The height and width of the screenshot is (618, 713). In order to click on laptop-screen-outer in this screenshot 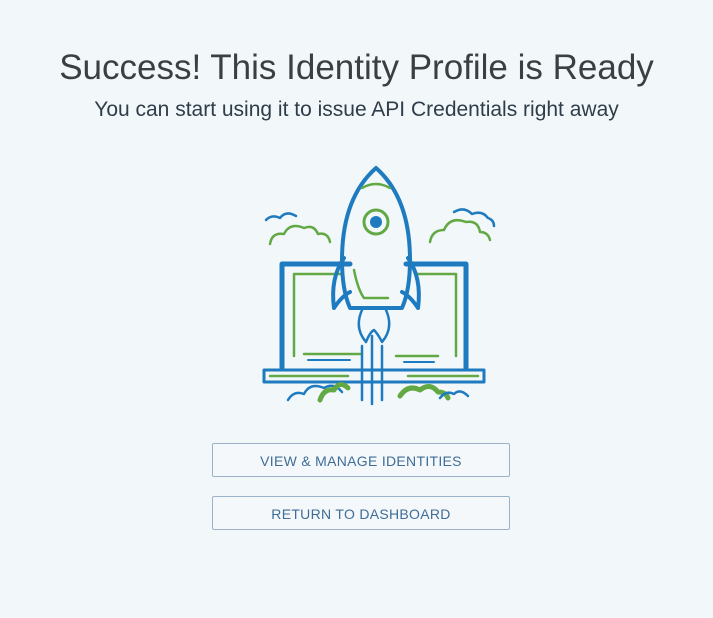, I will do `click(374, 316)`.